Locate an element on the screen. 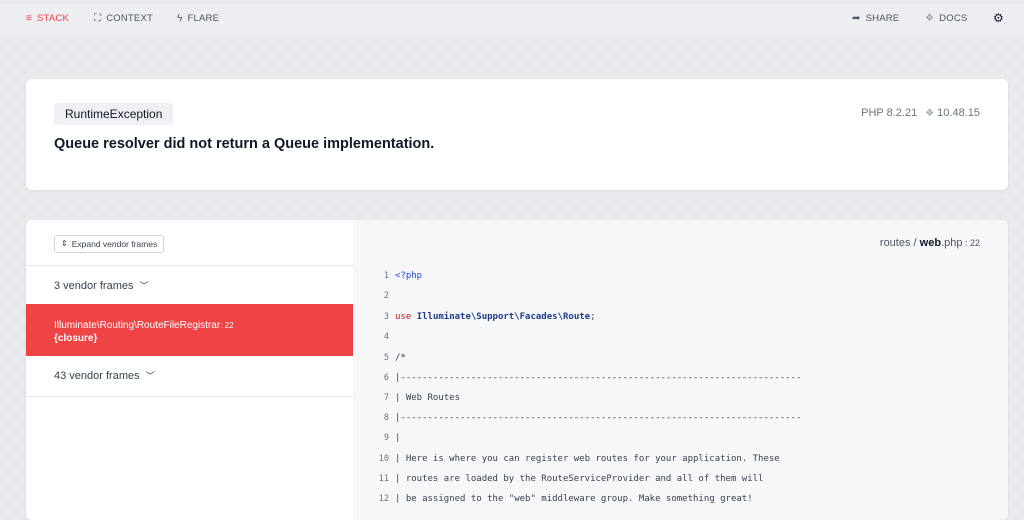 This screenshot has height=520, width=1024. laravel-version: 10.48.15 is located at coordinates (958, 113).